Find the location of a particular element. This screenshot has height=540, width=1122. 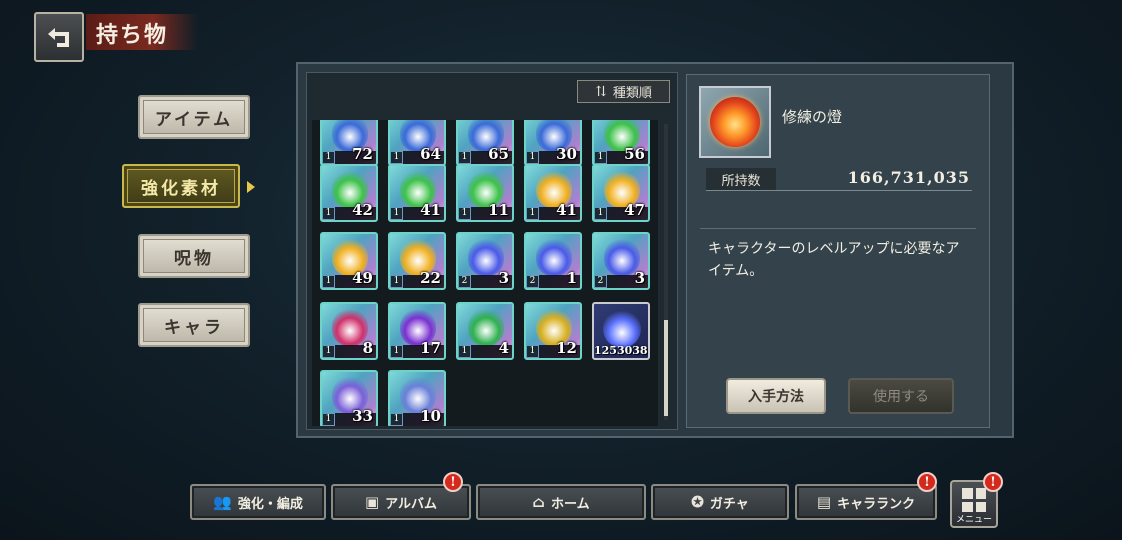

item-slot: 1 64 is located at coordinates (417, 143).